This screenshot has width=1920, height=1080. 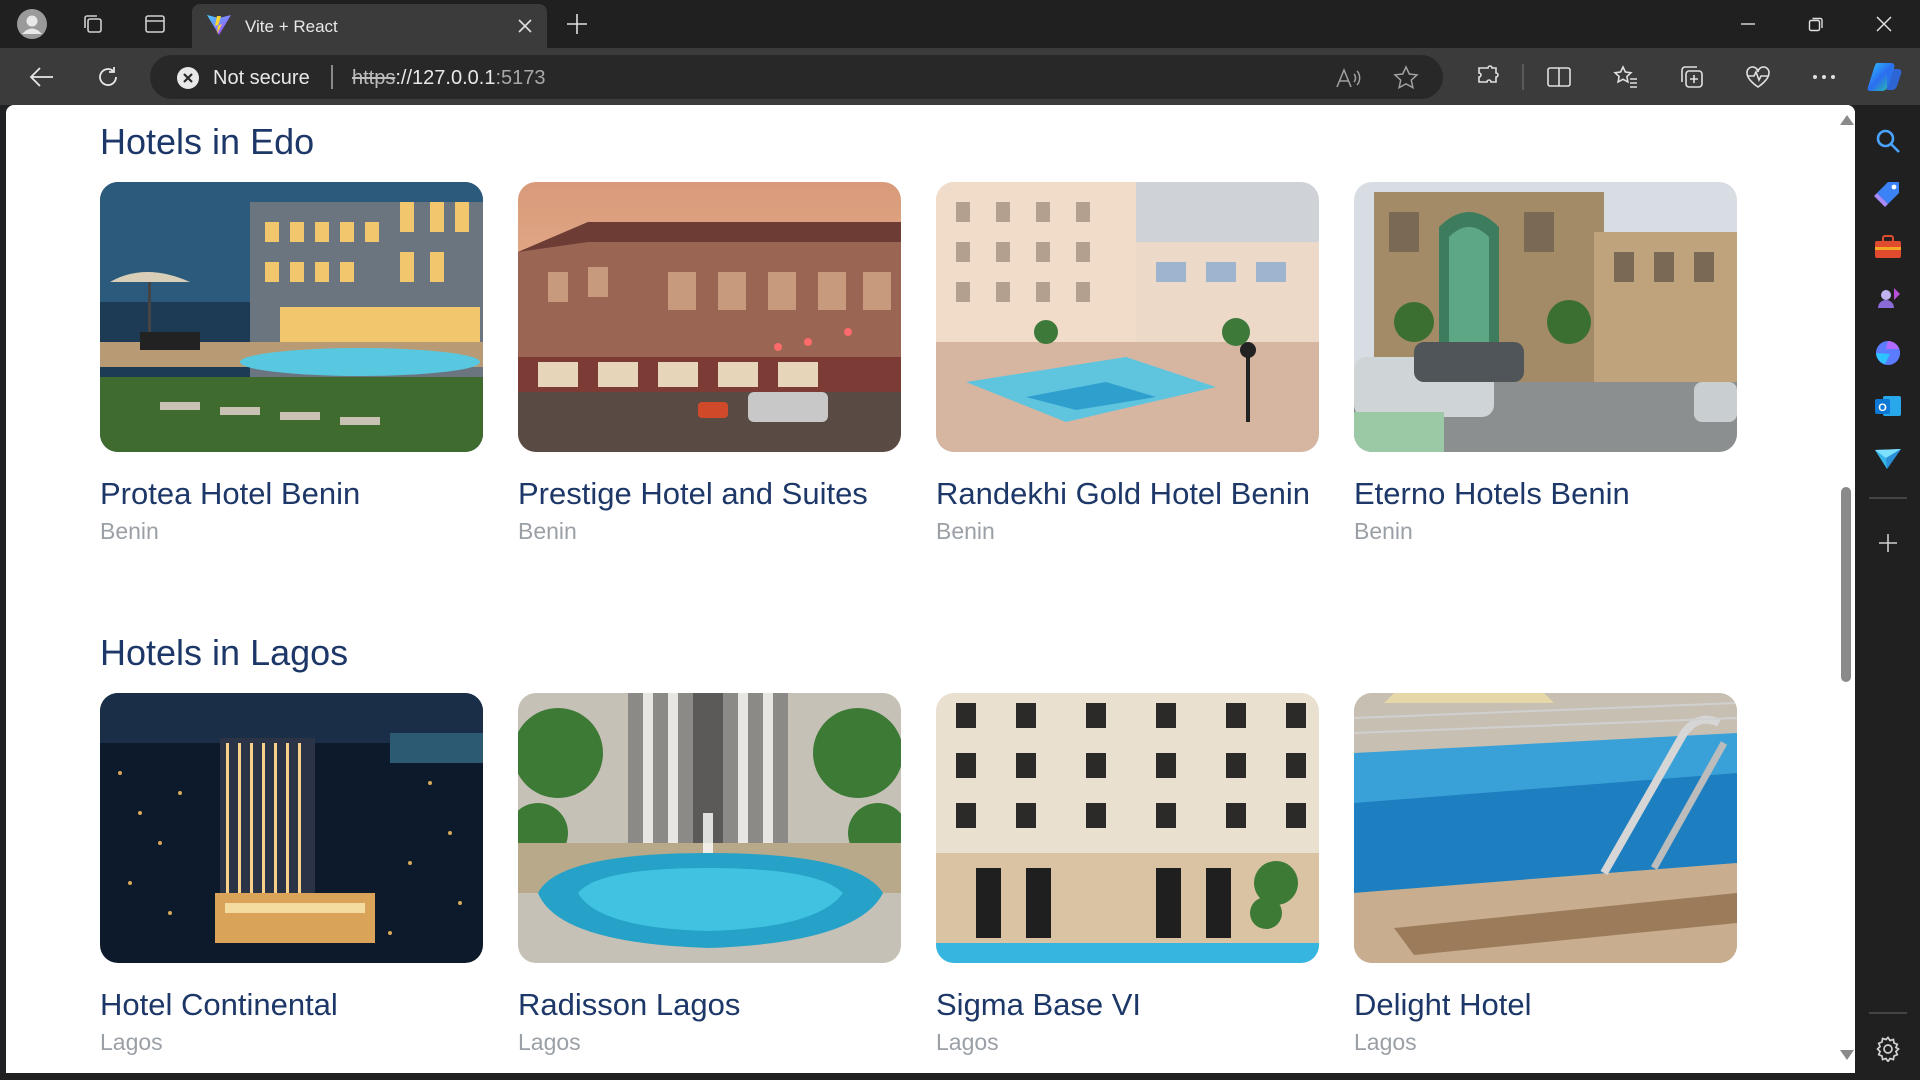 What do you see at coordinates (1888, 353) in the screenshot?
I see `microsoft365-icon` at bounding box center [1888, 353].